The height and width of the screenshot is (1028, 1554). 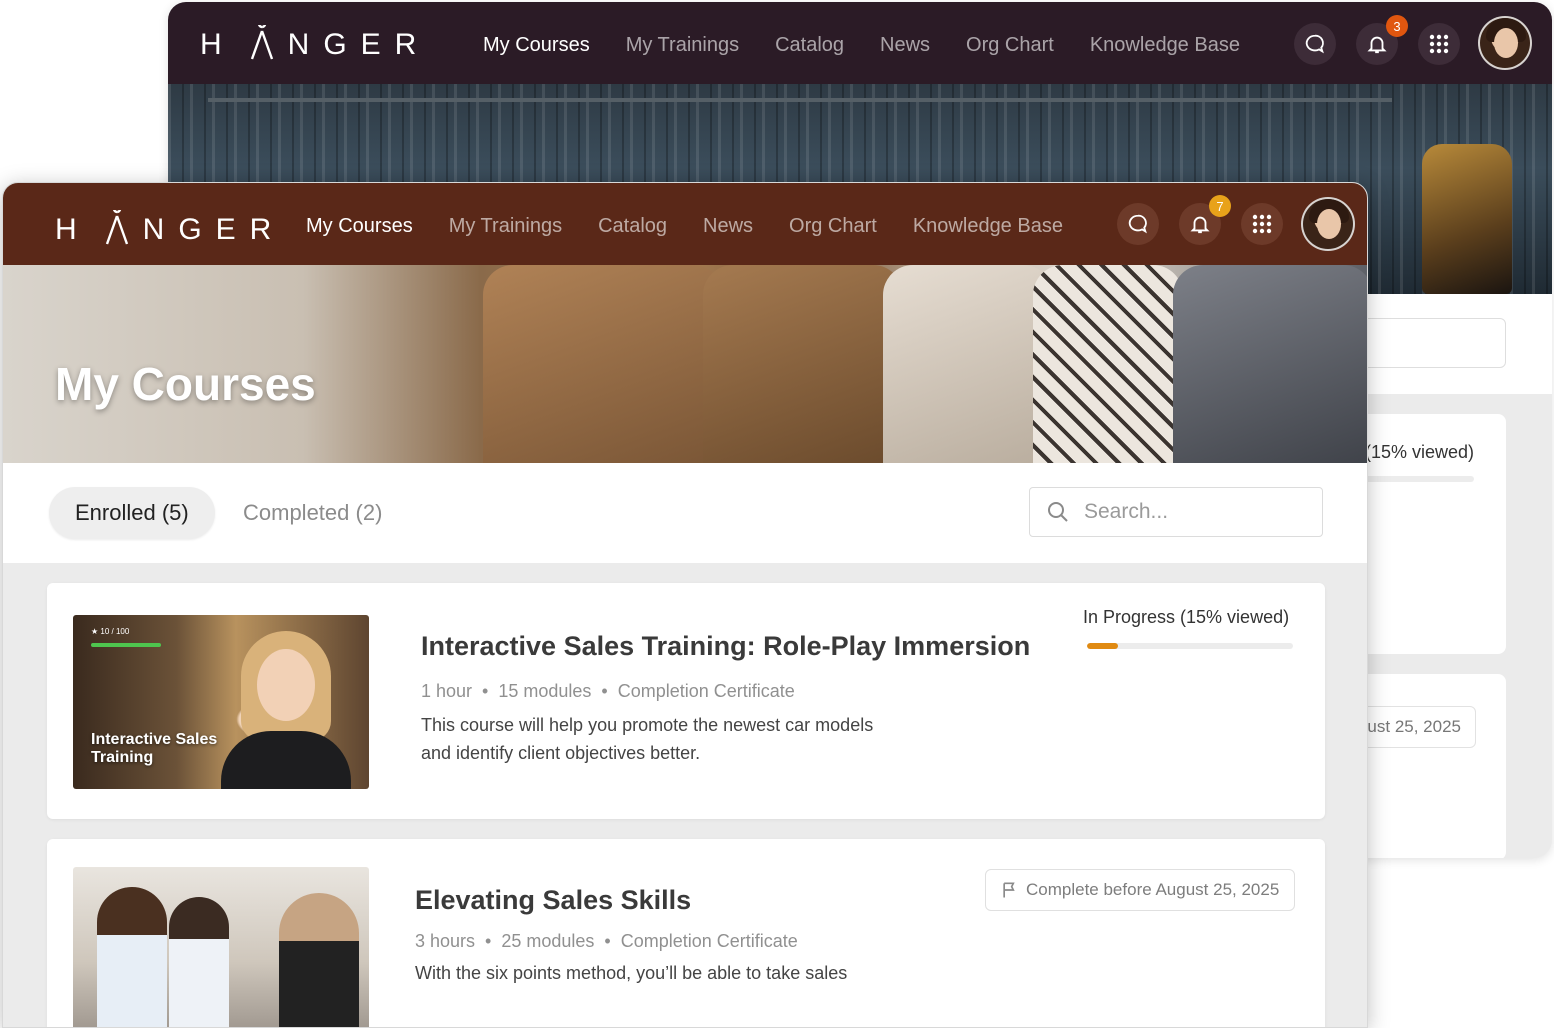 I want to click on apps-button, so click(x=1262, y=224).